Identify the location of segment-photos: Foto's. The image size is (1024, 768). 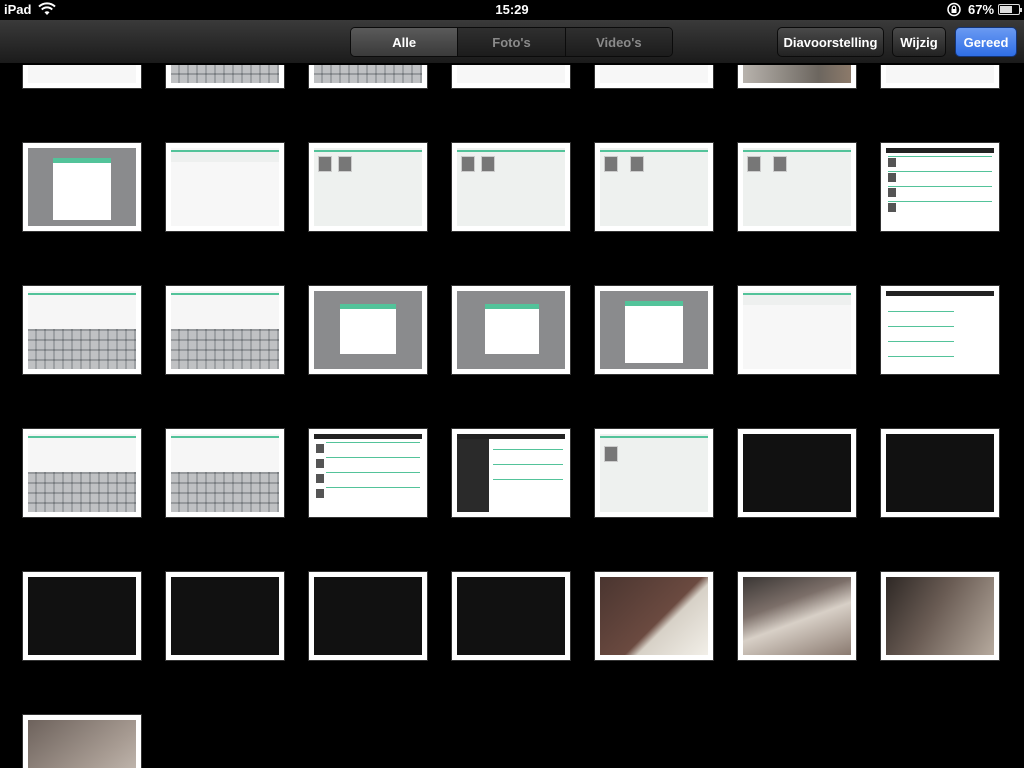
(512, 42).